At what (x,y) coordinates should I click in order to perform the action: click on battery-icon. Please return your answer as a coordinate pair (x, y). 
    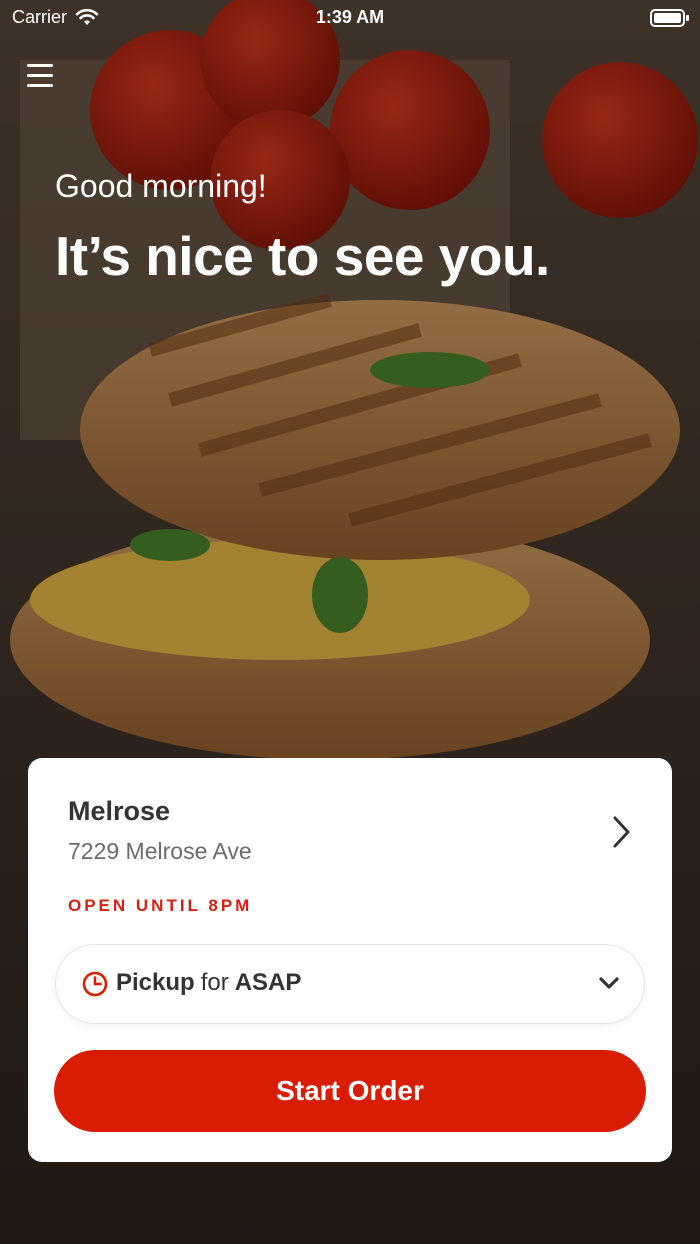
    Looking at the image, I should click on (669, 18).